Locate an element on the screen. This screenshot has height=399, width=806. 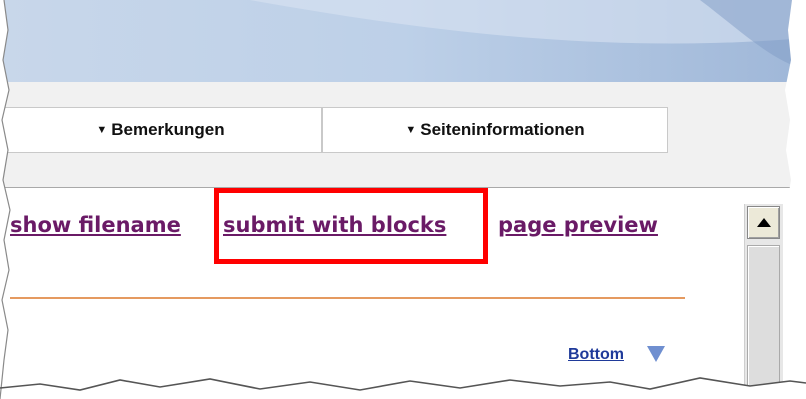
tab-seiteninformationen: ▼ Seiteninformationen is located at coordinates (495, 130).